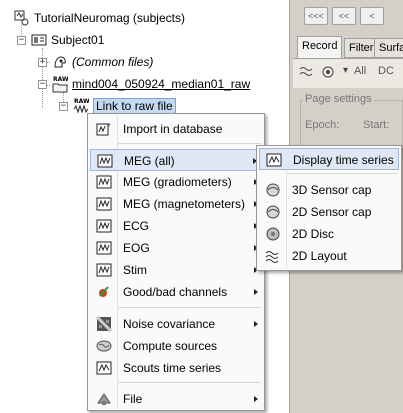  Describe the element at coordinates (273, 234) in the screenshot. I see `disc-icon` at that location.